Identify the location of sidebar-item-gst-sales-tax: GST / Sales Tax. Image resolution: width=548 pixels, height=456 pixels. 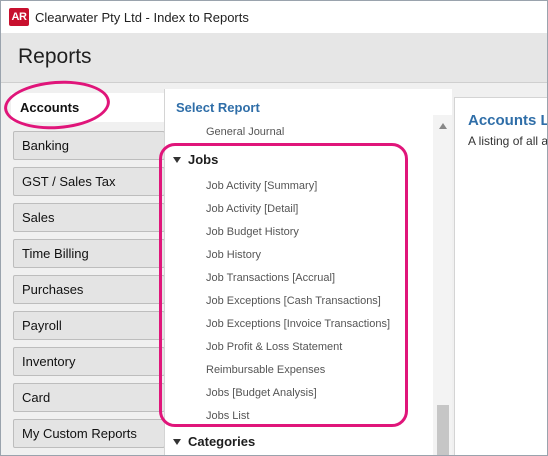
(89, 181).